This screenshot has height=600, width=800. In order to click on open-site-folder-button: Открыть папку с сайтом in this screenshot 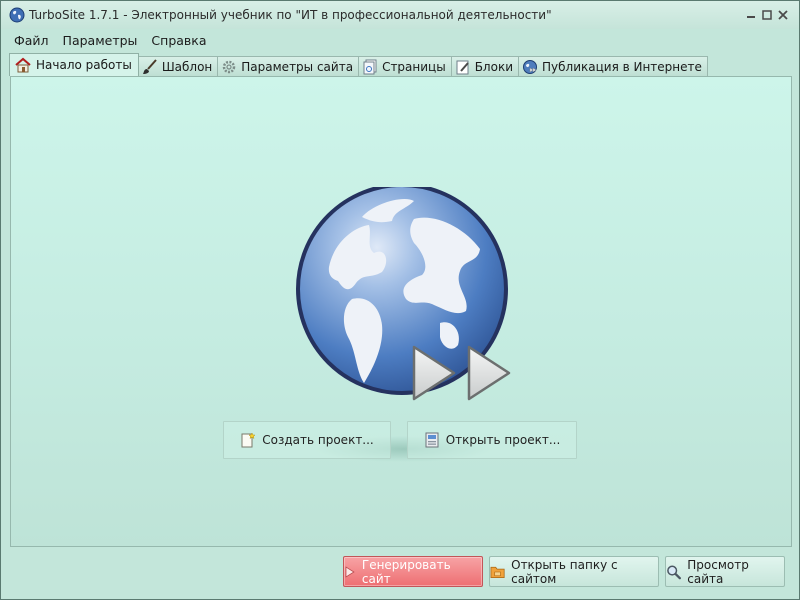, I will do `click(574, 571)`.